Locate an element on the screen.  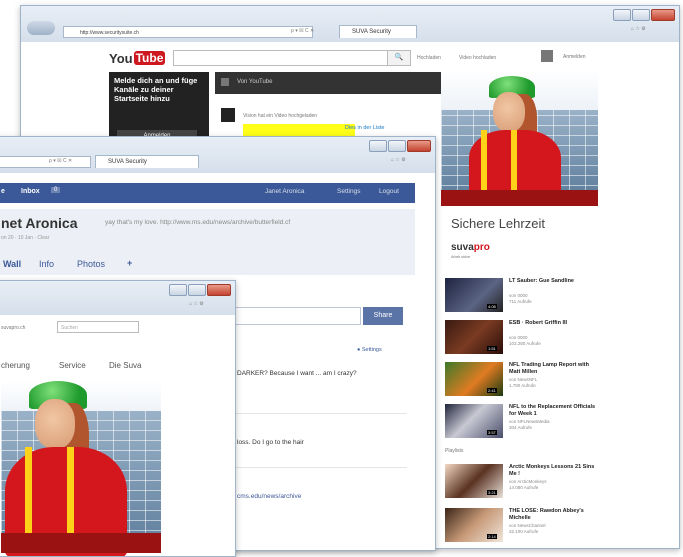
search-icon: 🔍 is located at coordinates (399, 57).